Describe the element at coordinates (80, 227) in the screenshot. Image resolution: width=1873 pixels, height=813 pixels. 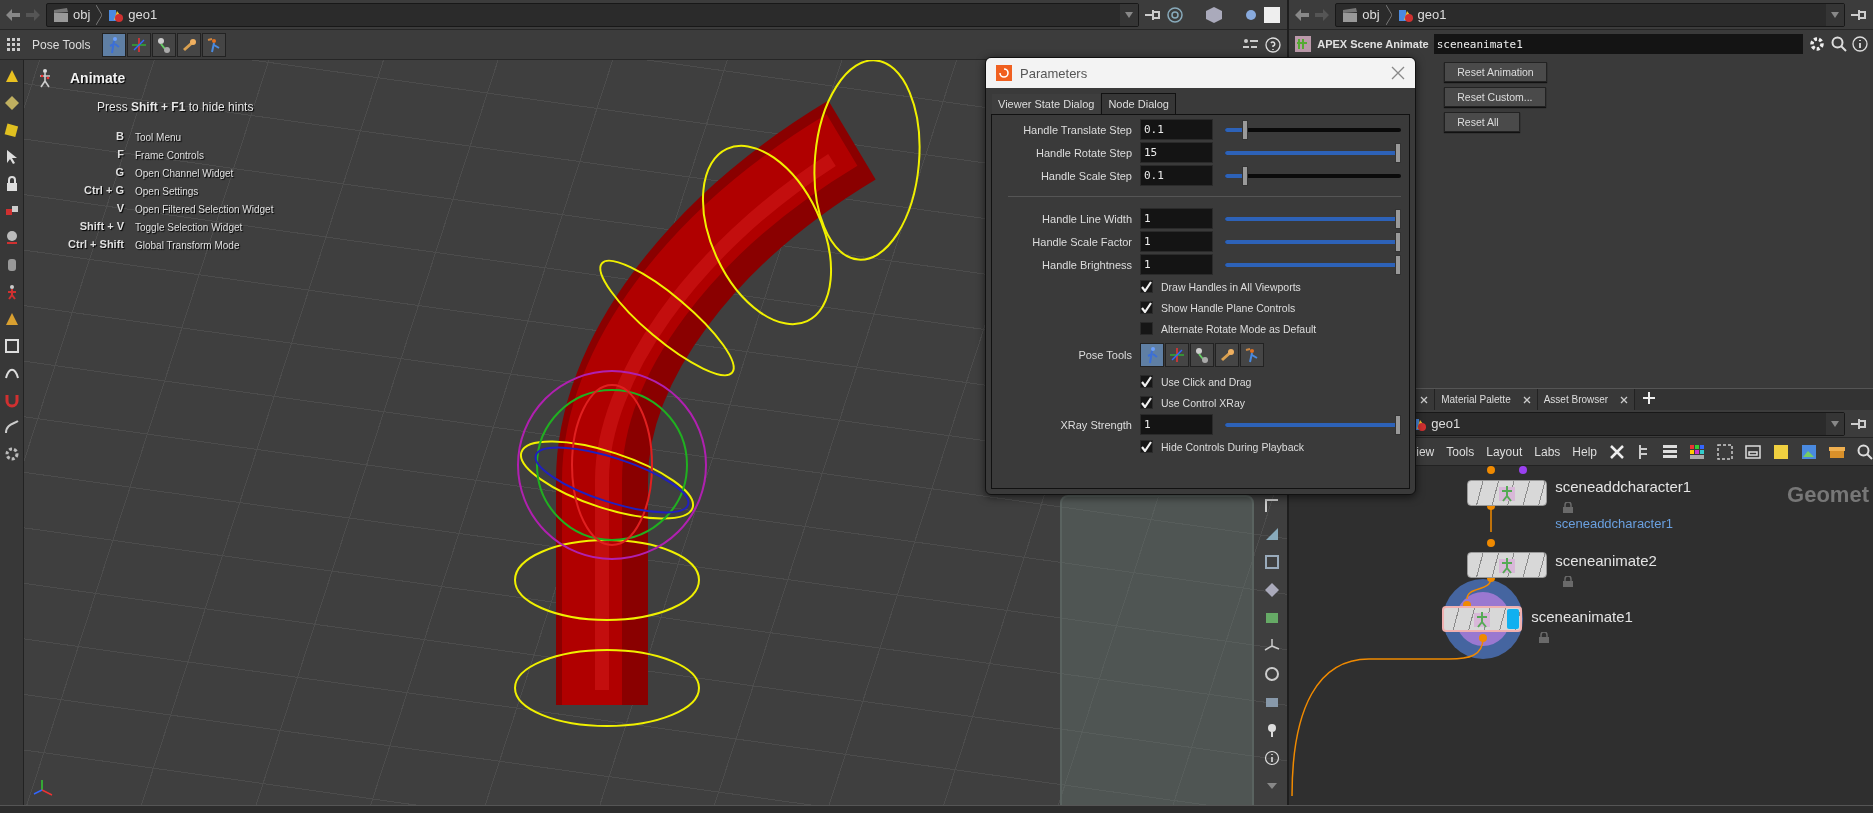
I see `shortcut-key: Shift + V` at that location.